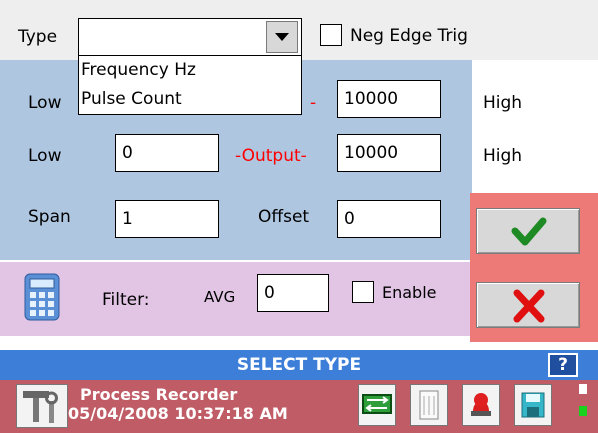 The width and height of the screenshot is (598, 433). I want to click on list-icon, so click(429, 405).